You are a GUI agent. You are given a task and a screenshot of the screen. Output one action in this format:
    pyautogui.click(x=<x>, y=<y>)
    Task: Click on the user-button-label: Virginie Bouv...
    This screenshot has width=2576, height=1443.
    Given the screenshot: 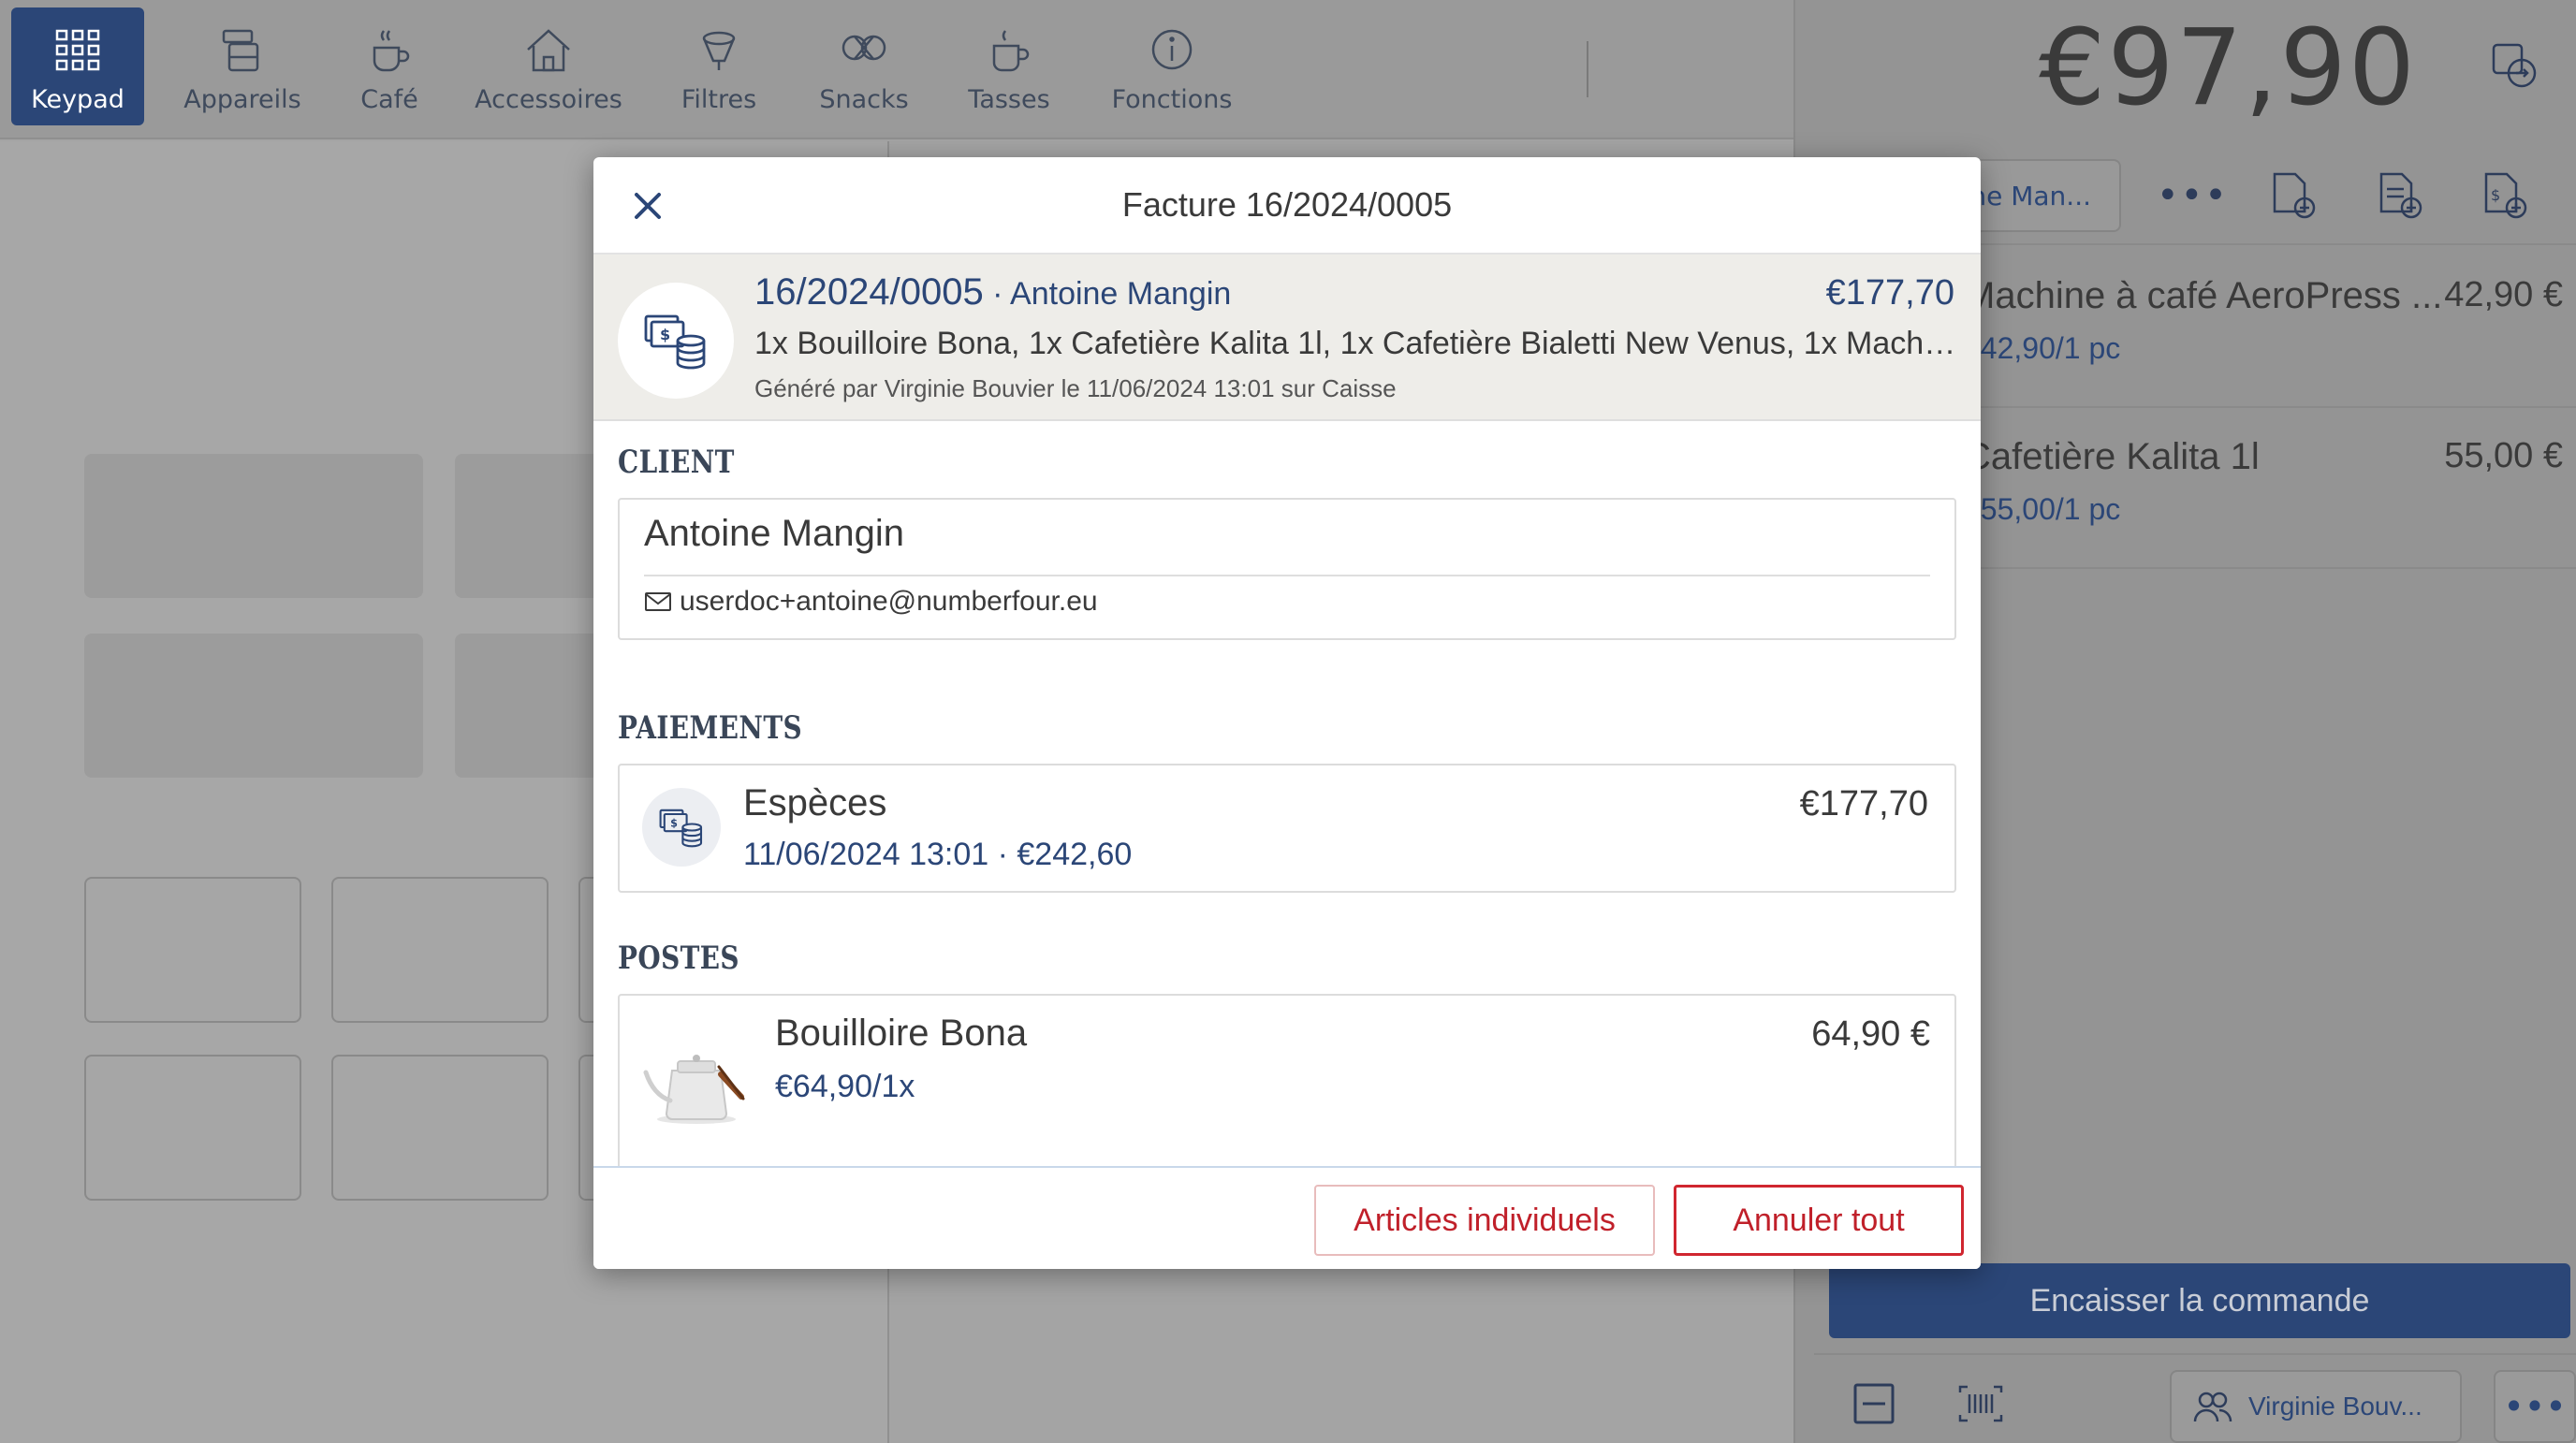 What is the action you would take?
    pyautogui.click(x=2335, y=1406)
    